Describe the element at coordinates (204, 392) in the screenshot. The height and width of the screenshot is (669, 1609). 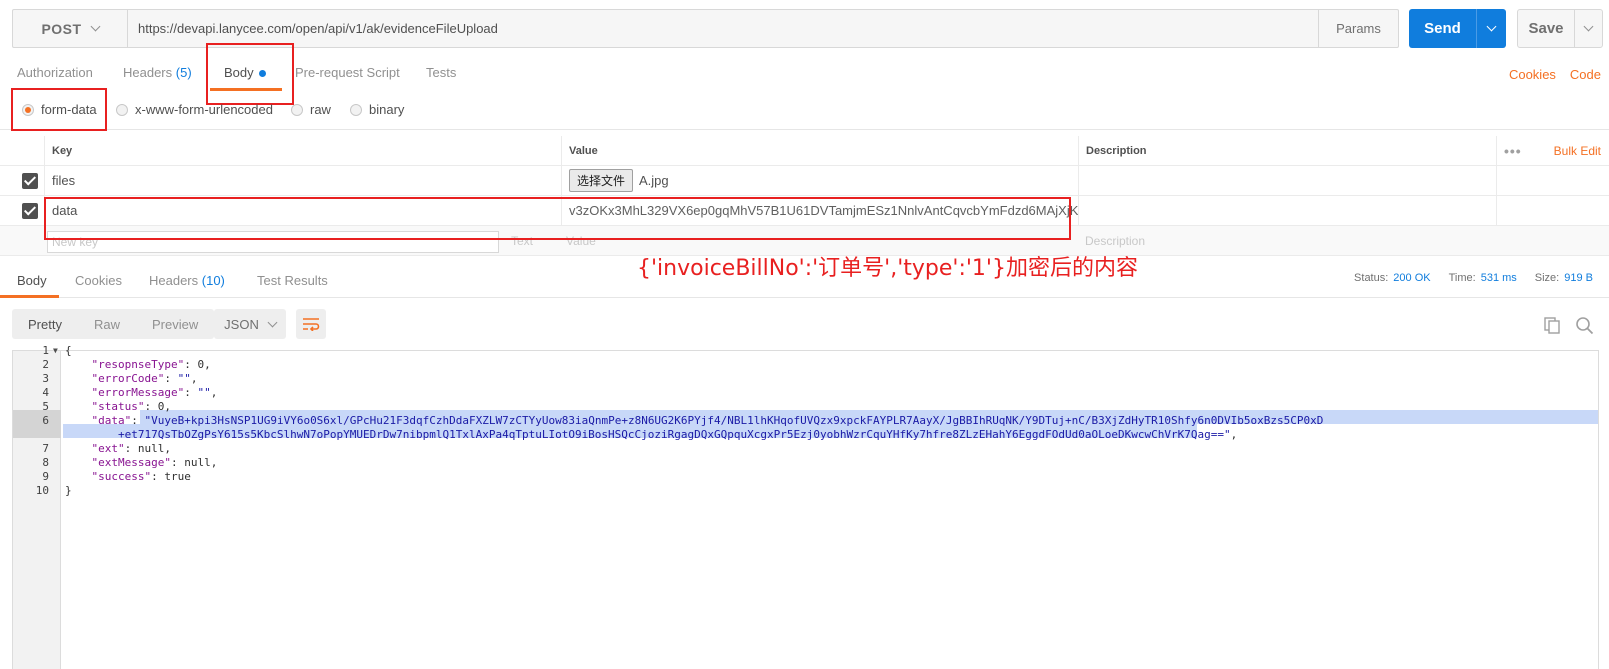
I see `json-value: ""` at that location.